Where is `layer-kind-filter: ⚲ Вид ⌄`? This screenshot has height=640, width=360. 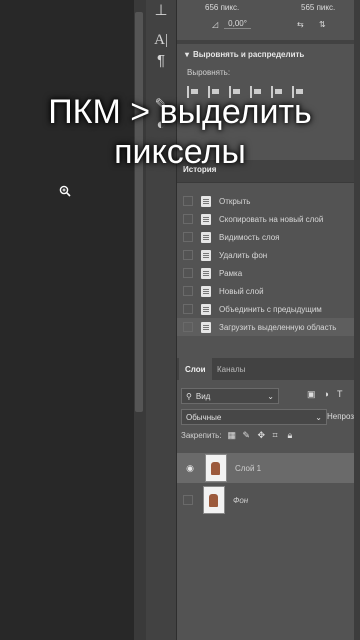 layer-kind-filter: ⚲ Вид ⌄ is located at coordinates (230, 396).